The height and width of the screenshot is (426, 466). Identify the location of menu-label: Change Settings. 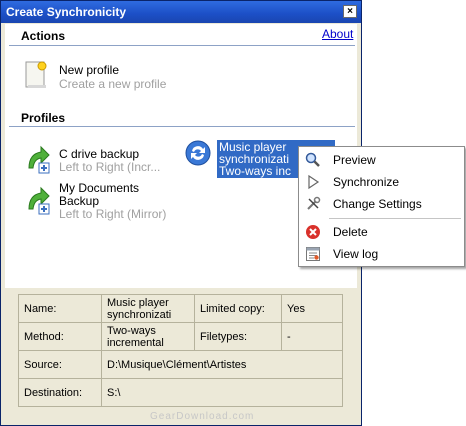
(377, 204).